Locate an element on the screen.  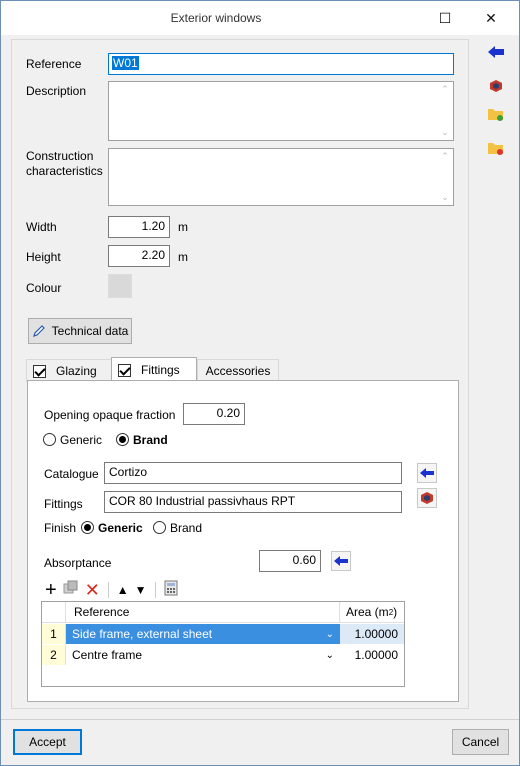
finish-generic-radio is located at coordinates (87, 527).